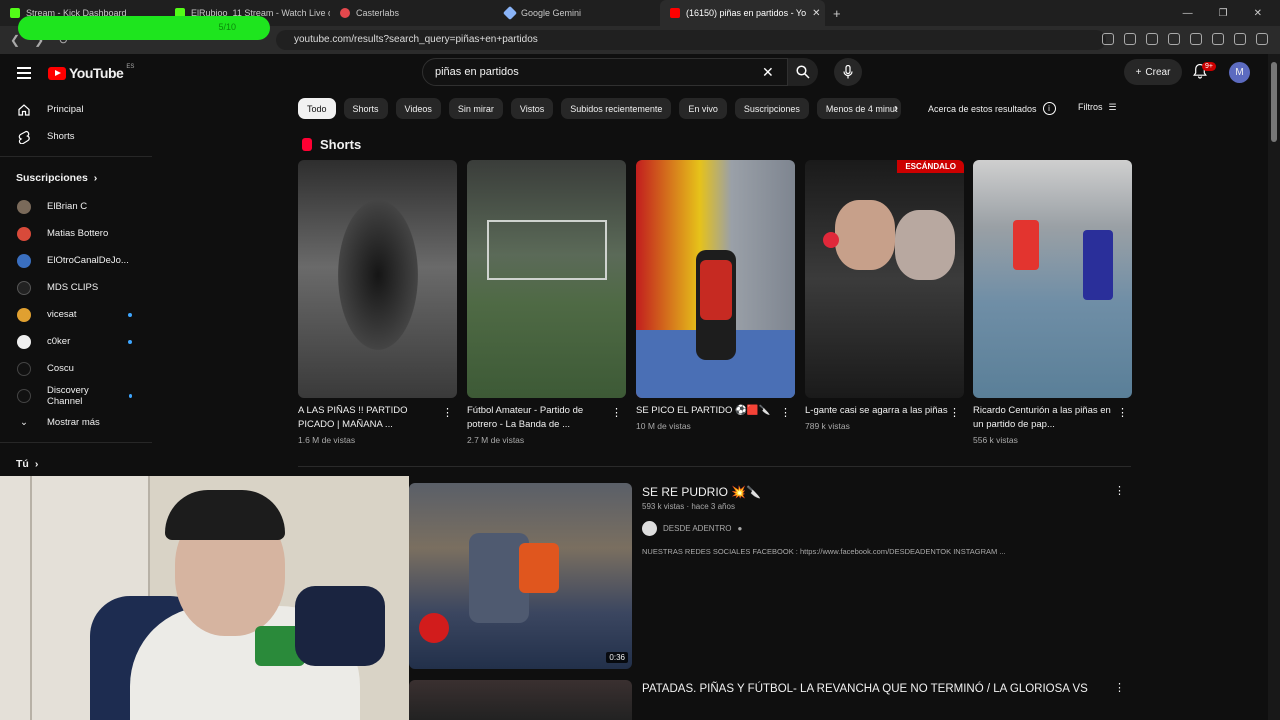 Image resolution: width=1280 pixels, height=720 pixels. I want to click on search-input: piñas en partidos, so click(605, 72).